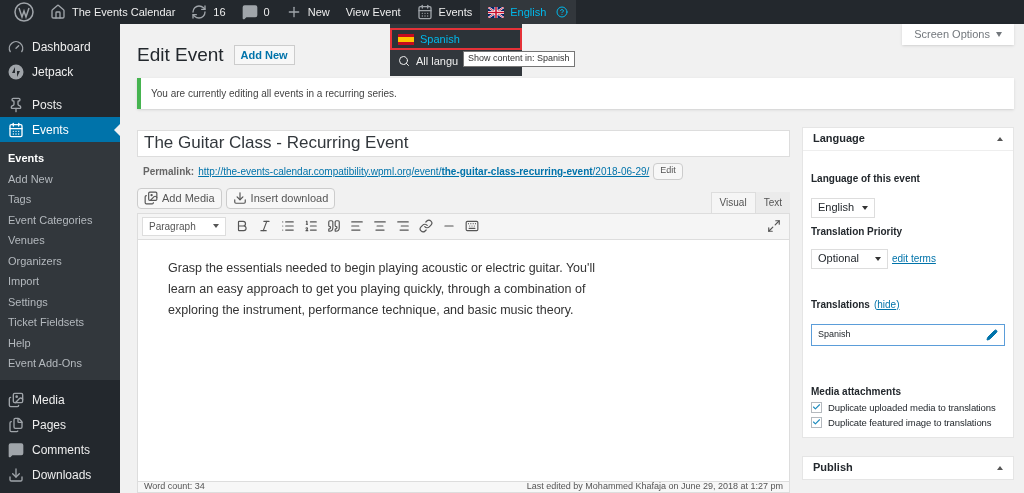 The height and width of the screenshot is (493, 1024). Describe the element at coordinates (199, 12) in the screenshot. I see `refresh-icon` at that location.